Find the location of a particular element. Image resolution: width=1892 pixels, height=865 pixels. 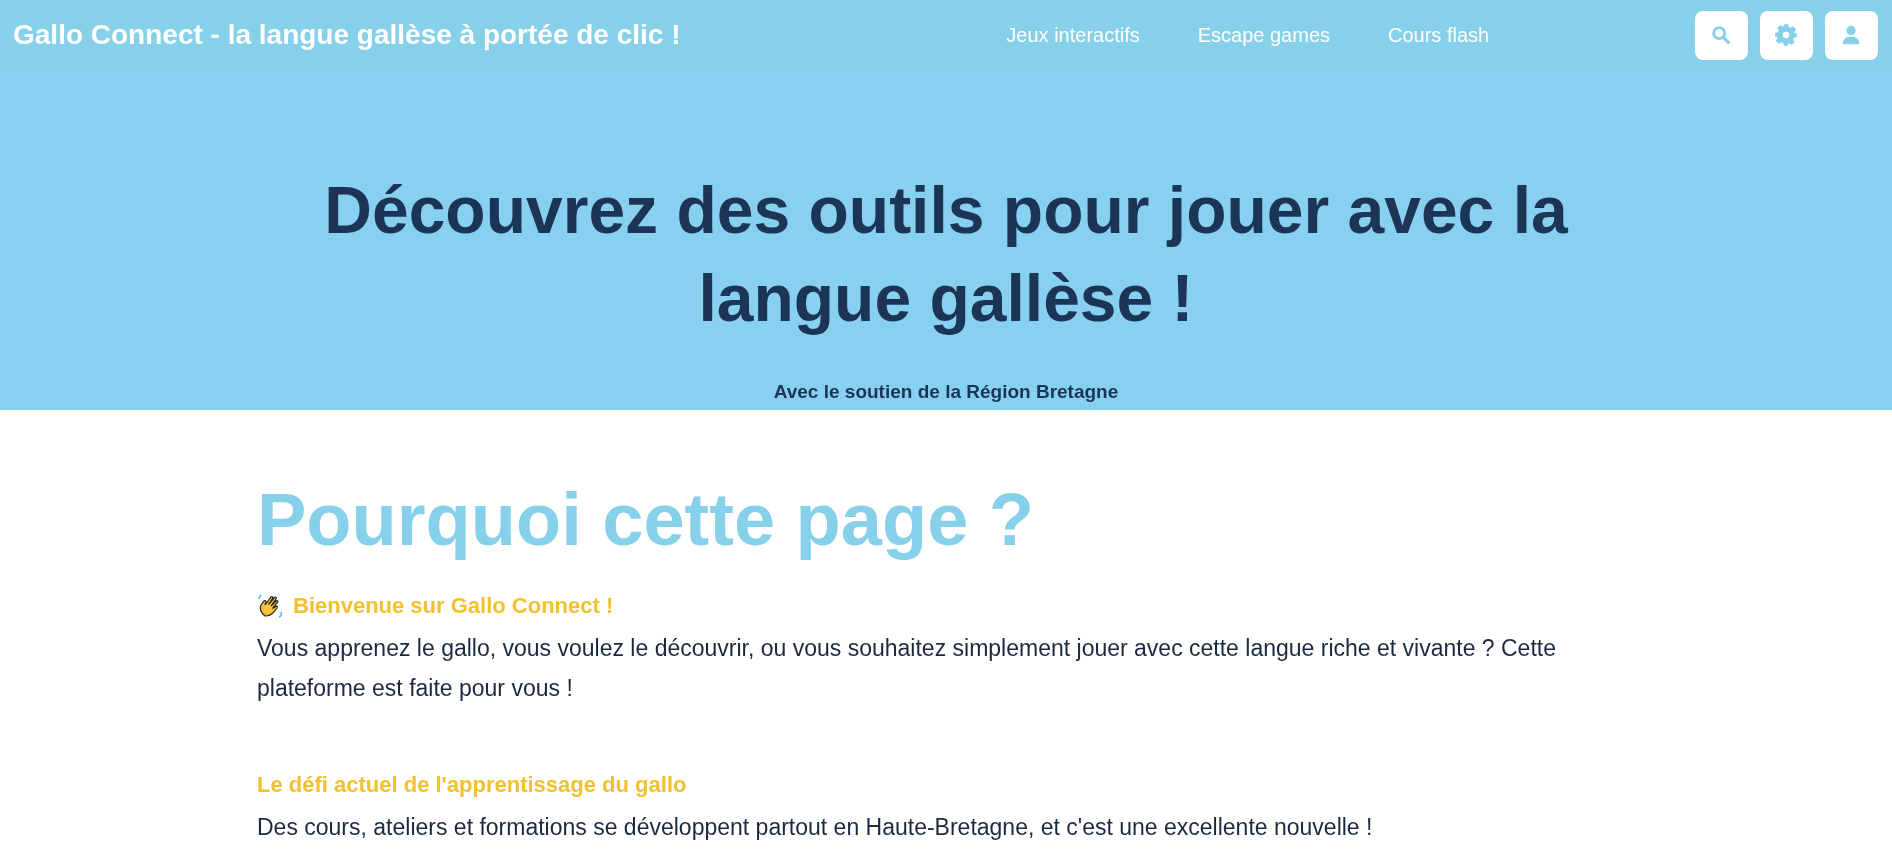

search-button is located at coordinates (1721, 35).